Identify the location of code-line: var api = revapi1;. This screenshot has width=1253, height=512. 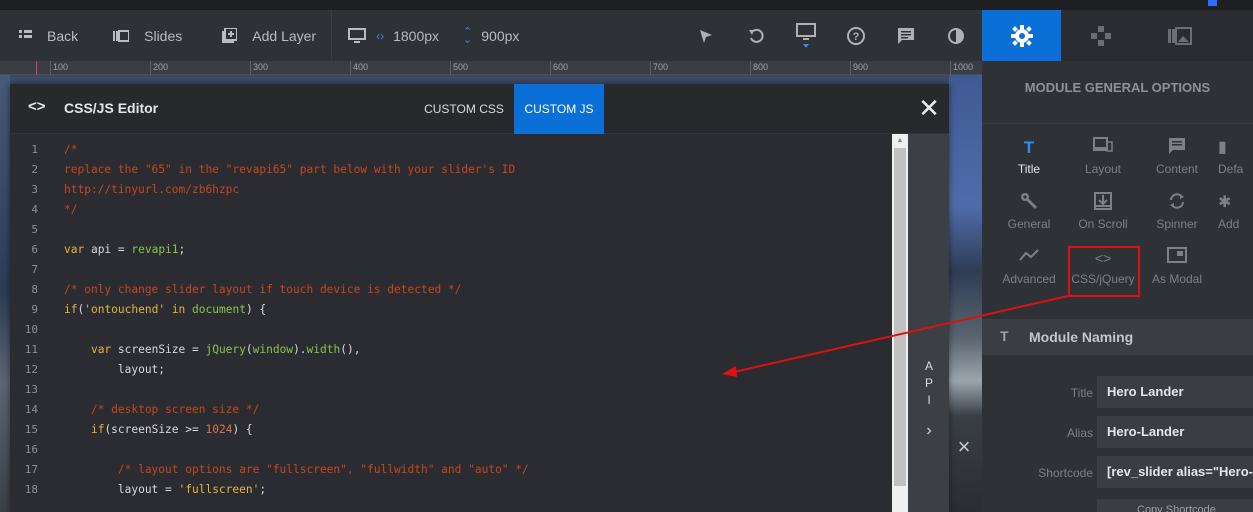
(124, 250).